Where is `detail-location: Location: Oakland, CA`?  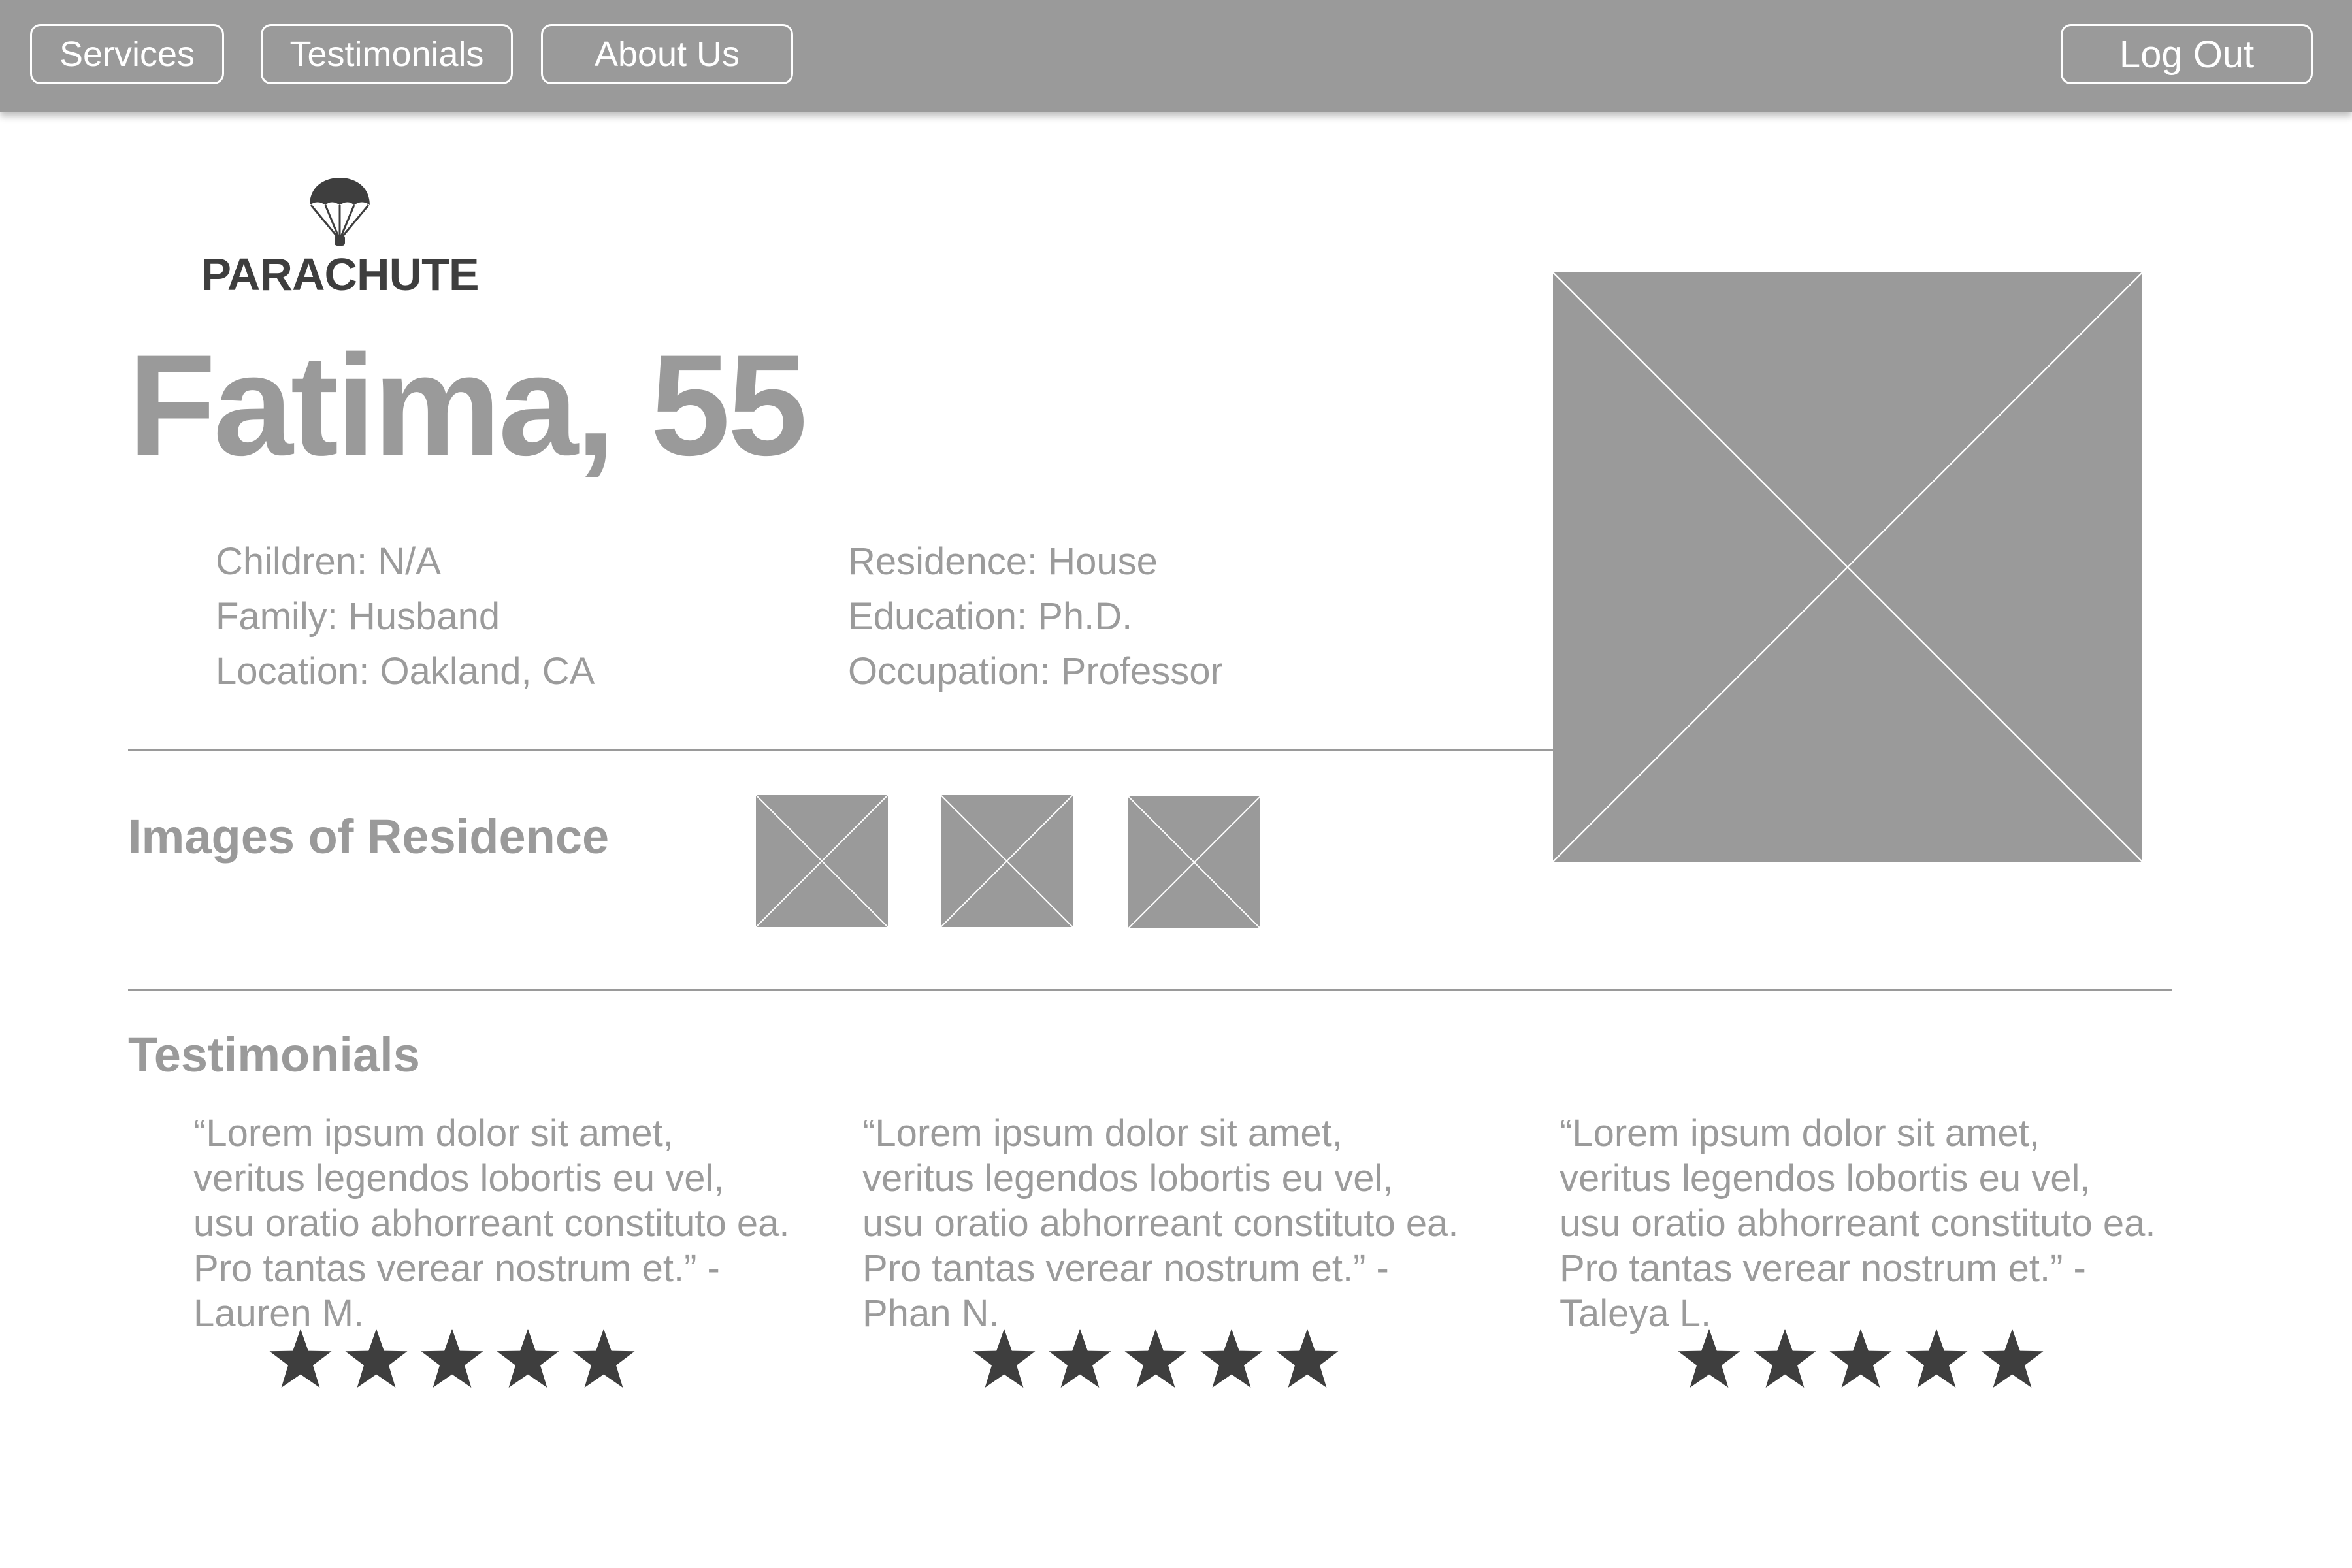
detail-location: Location: Oakland, CA is located at coordinates (405, 671).